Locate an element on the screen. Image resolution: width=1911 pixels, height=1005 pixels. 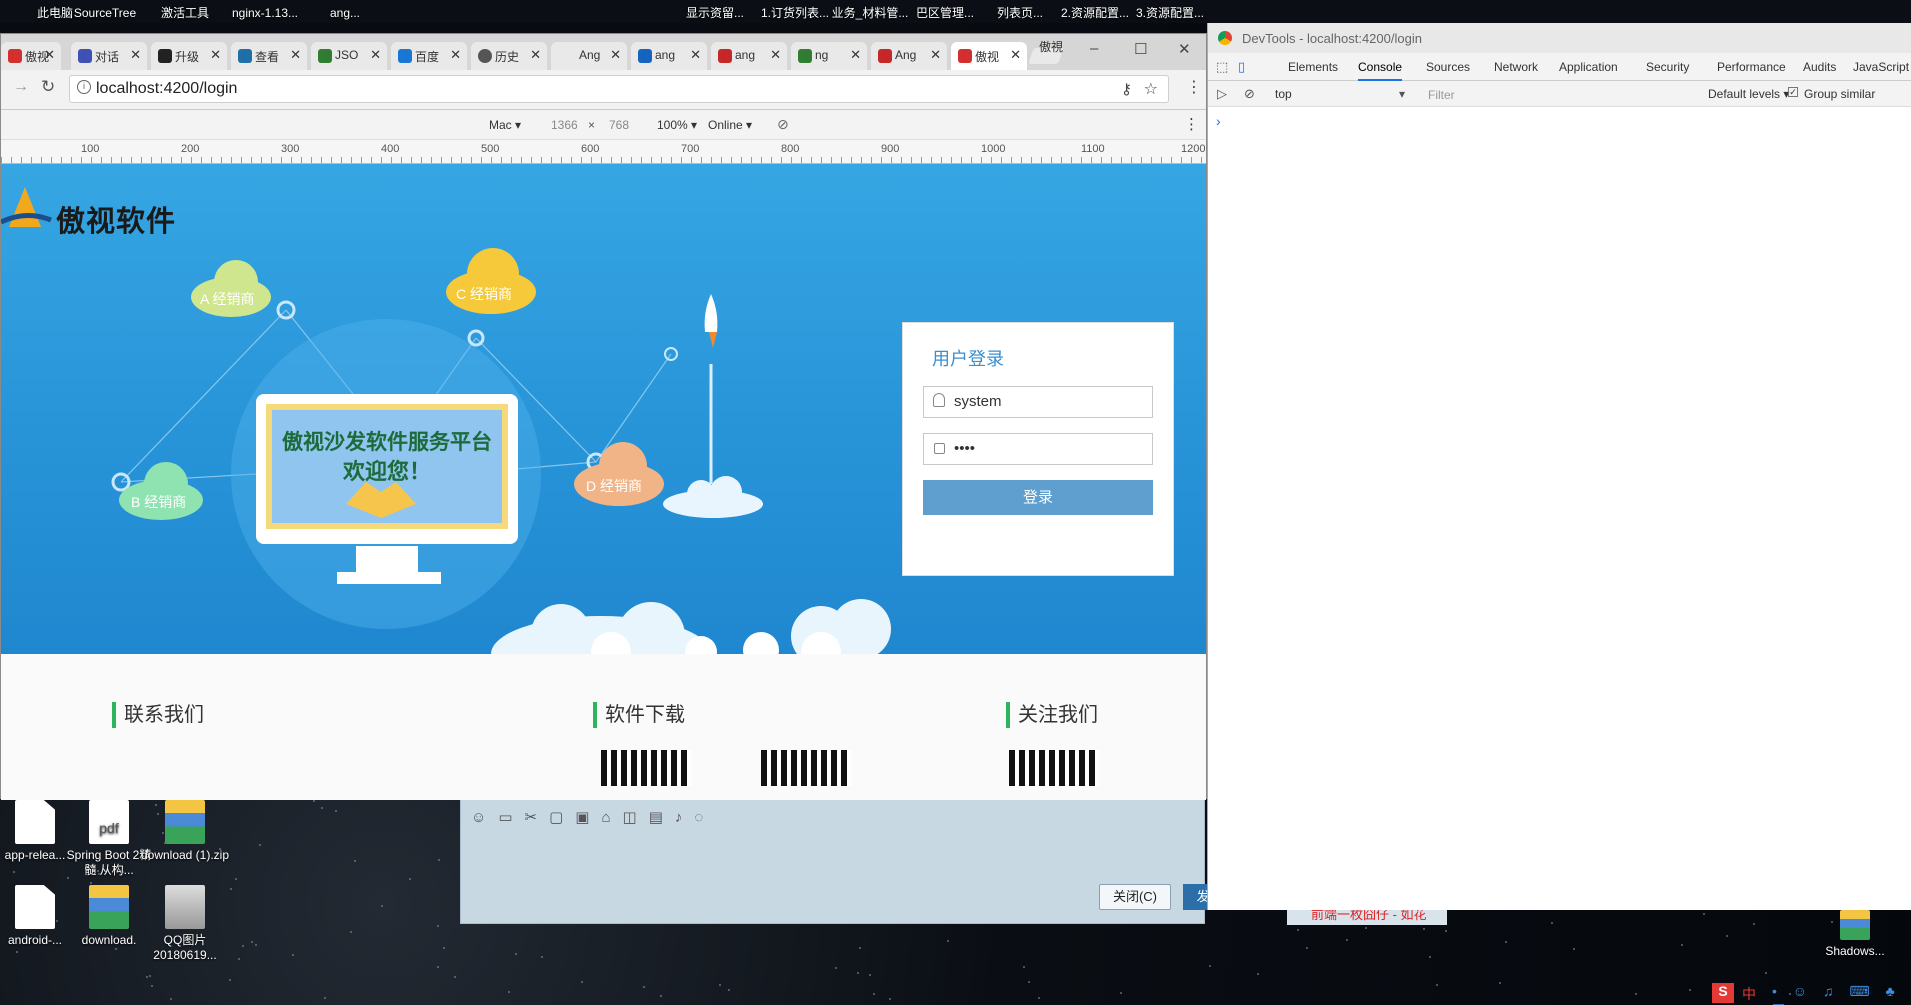
close-window-icon: ✕ is located at coordinates (1184, 49).